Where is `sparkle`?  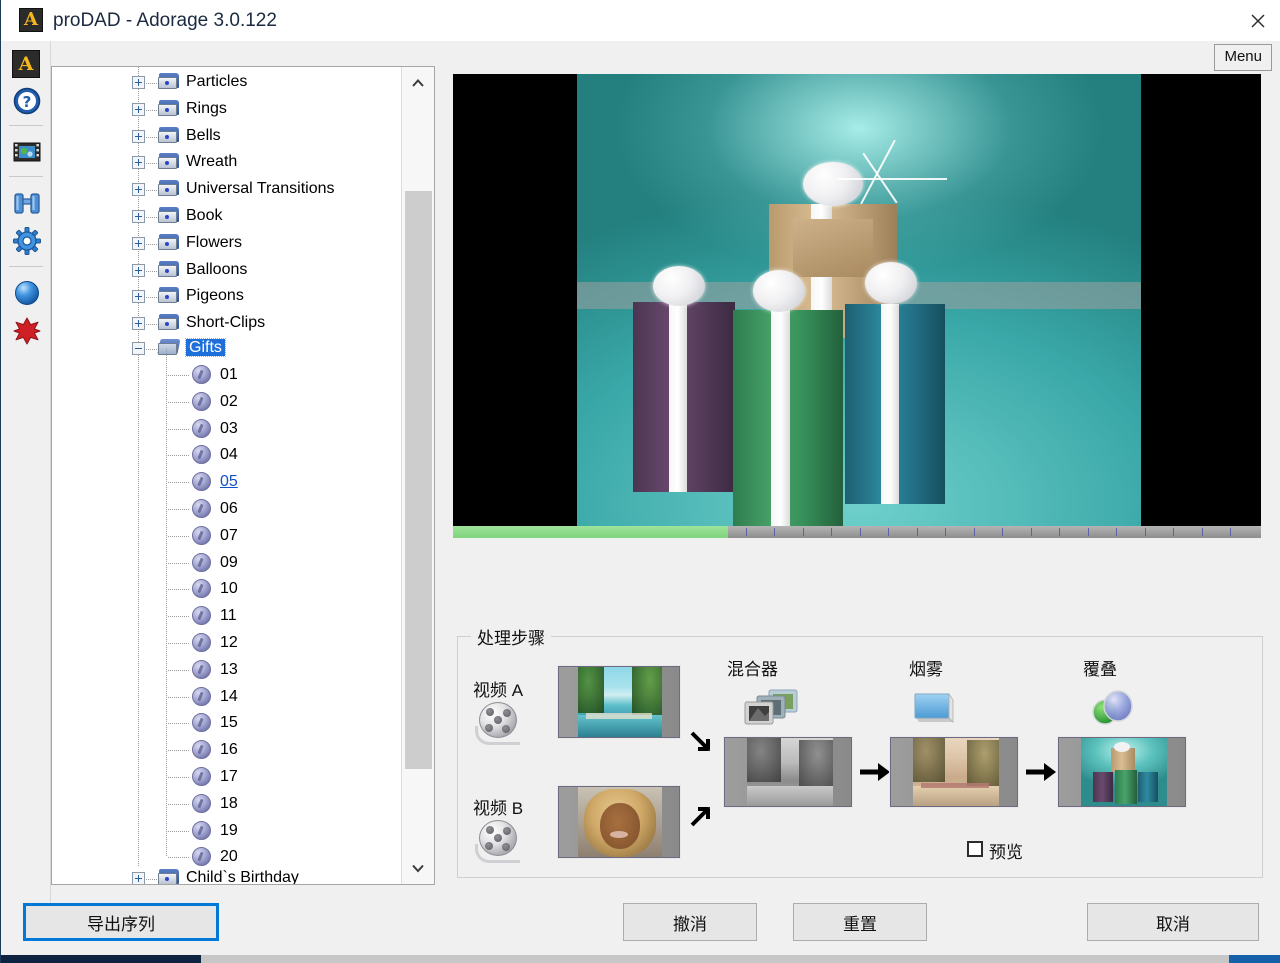 sparkle is located at coordinates (892, 179).